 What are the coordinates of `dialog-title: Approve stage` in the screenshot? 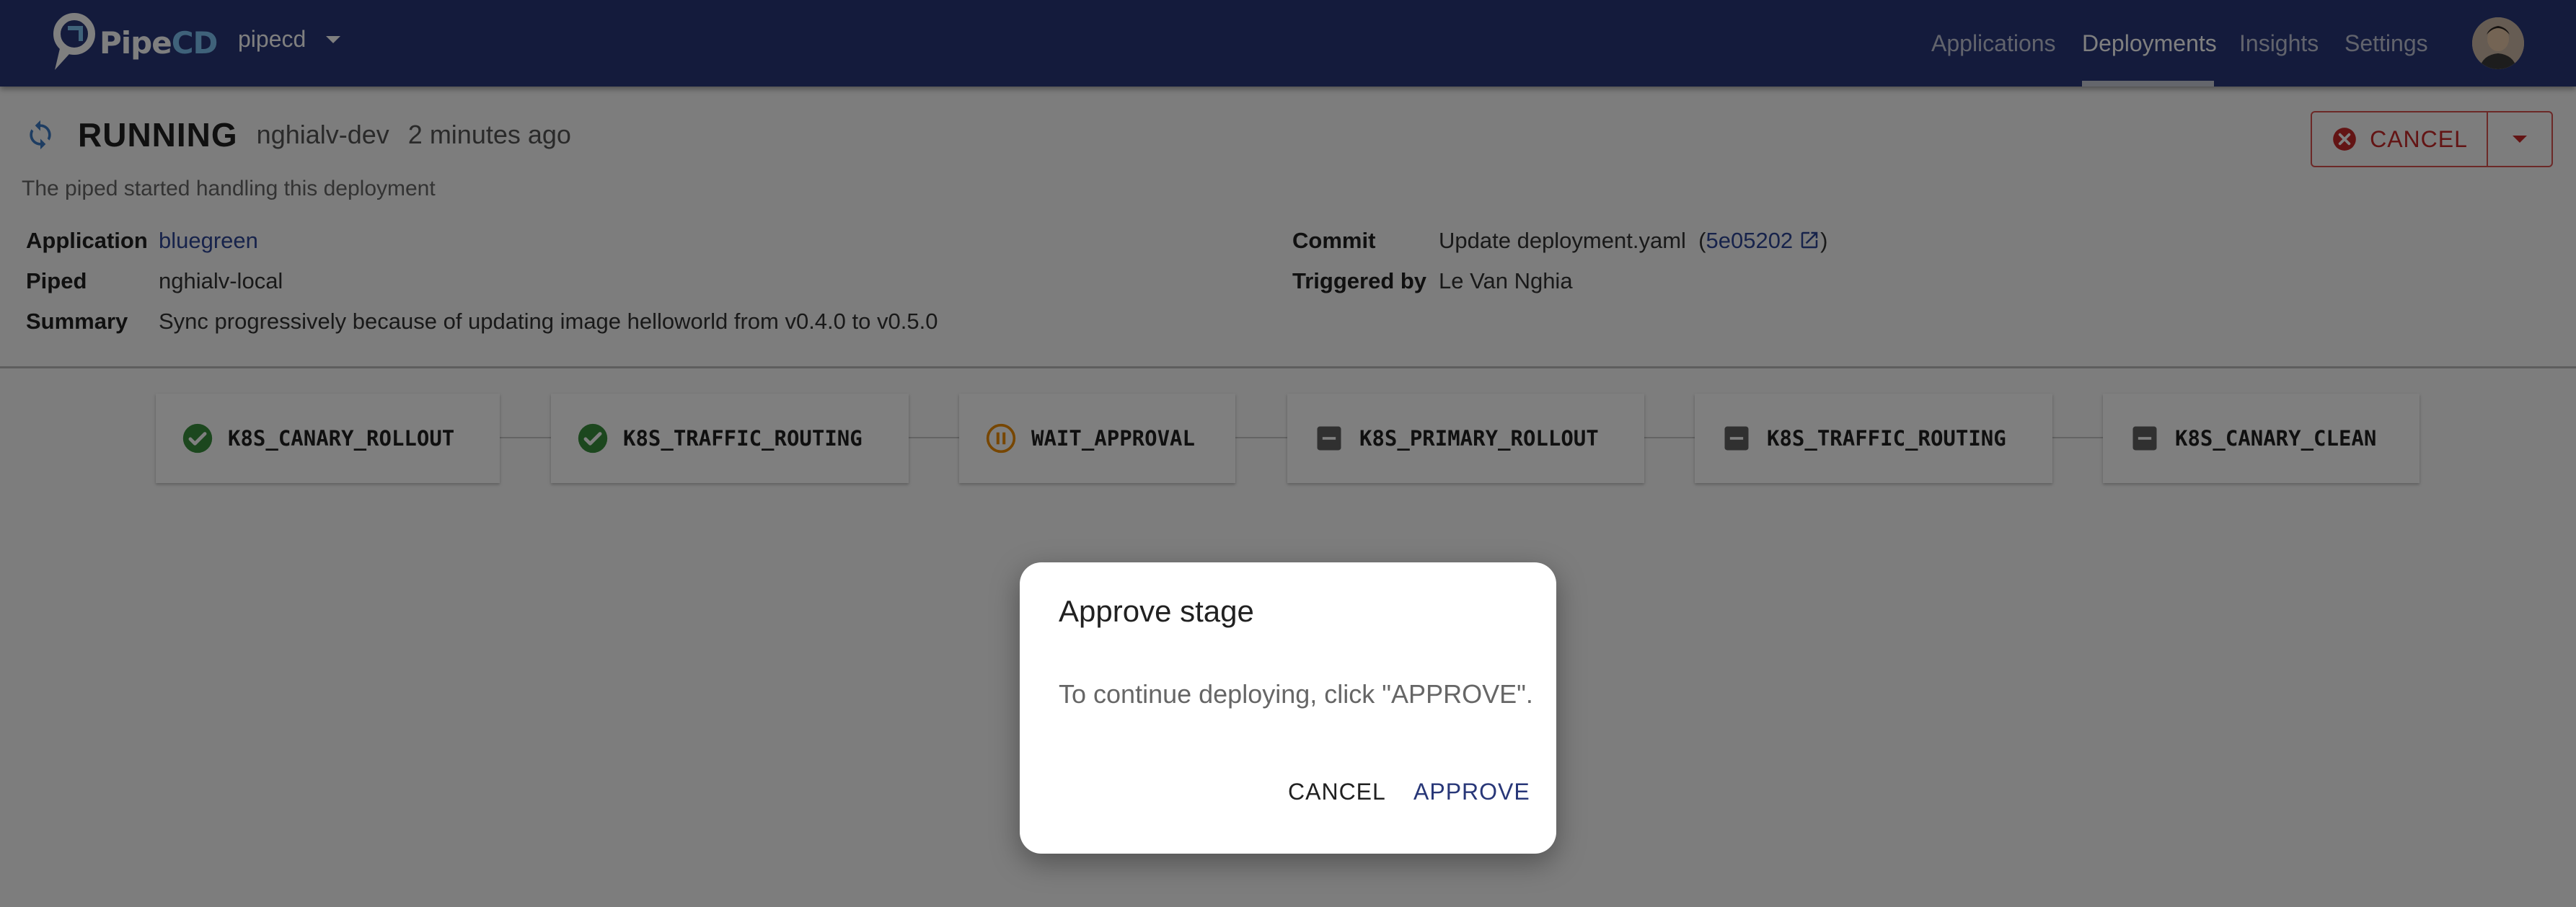 It's located at (1156, 611).